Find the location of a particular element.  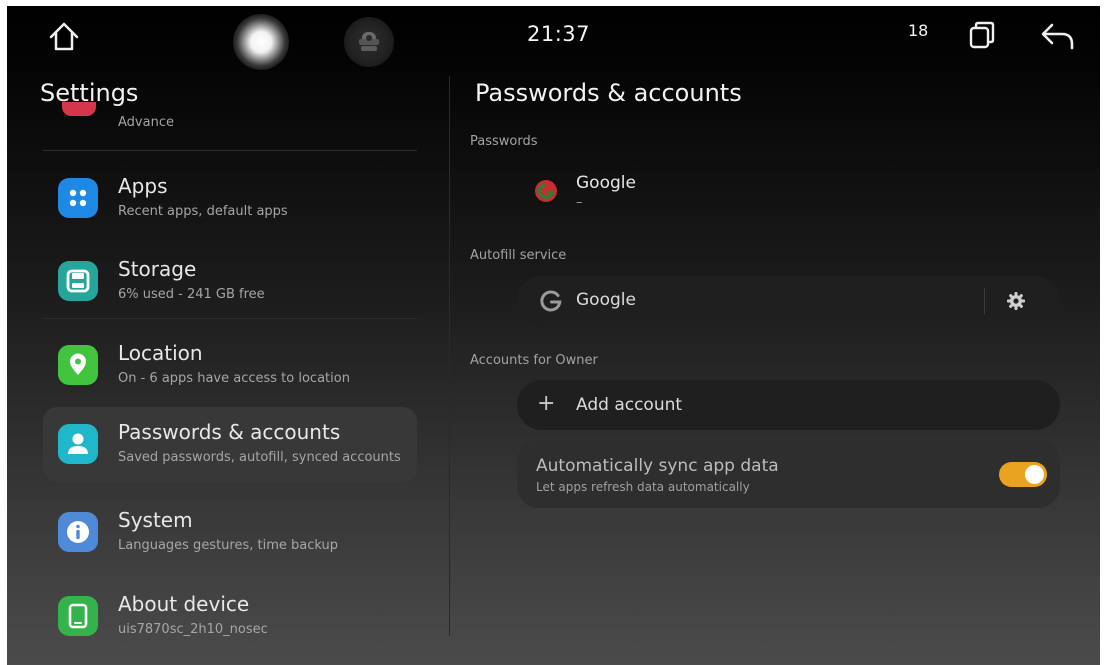

password-entry-google: Google – is located at coordinates (677, 196).